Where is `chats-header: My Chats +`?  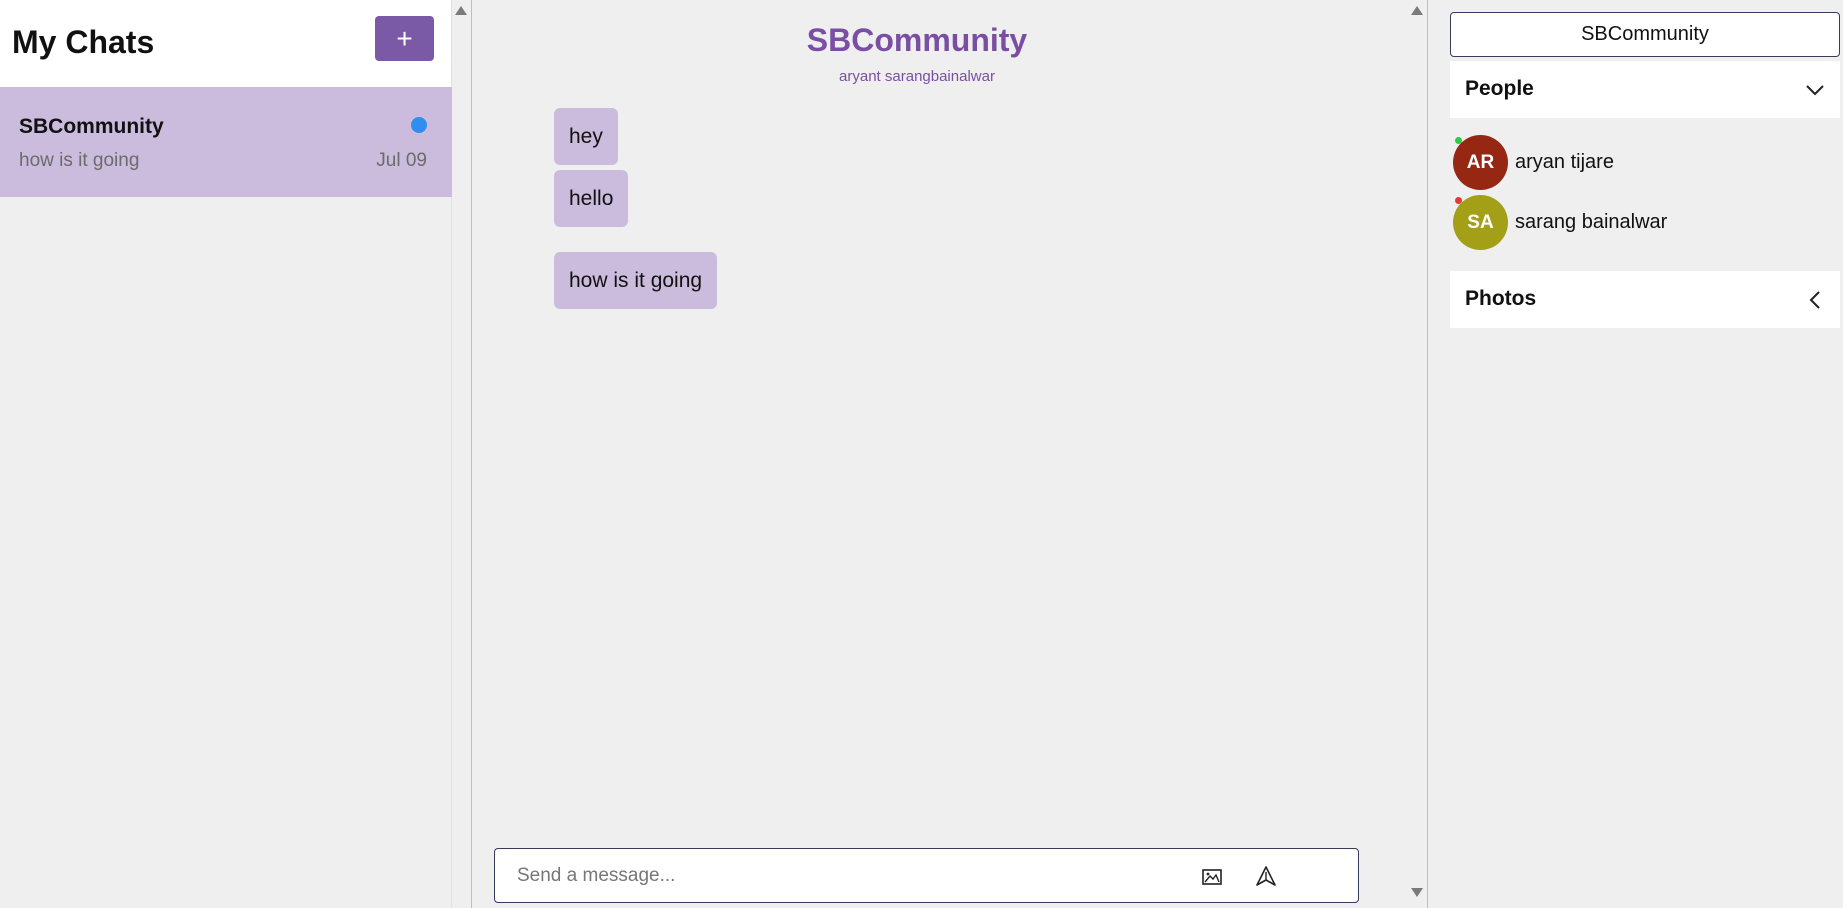 chats-header: My Chats + is located at coordinates (225, 43).